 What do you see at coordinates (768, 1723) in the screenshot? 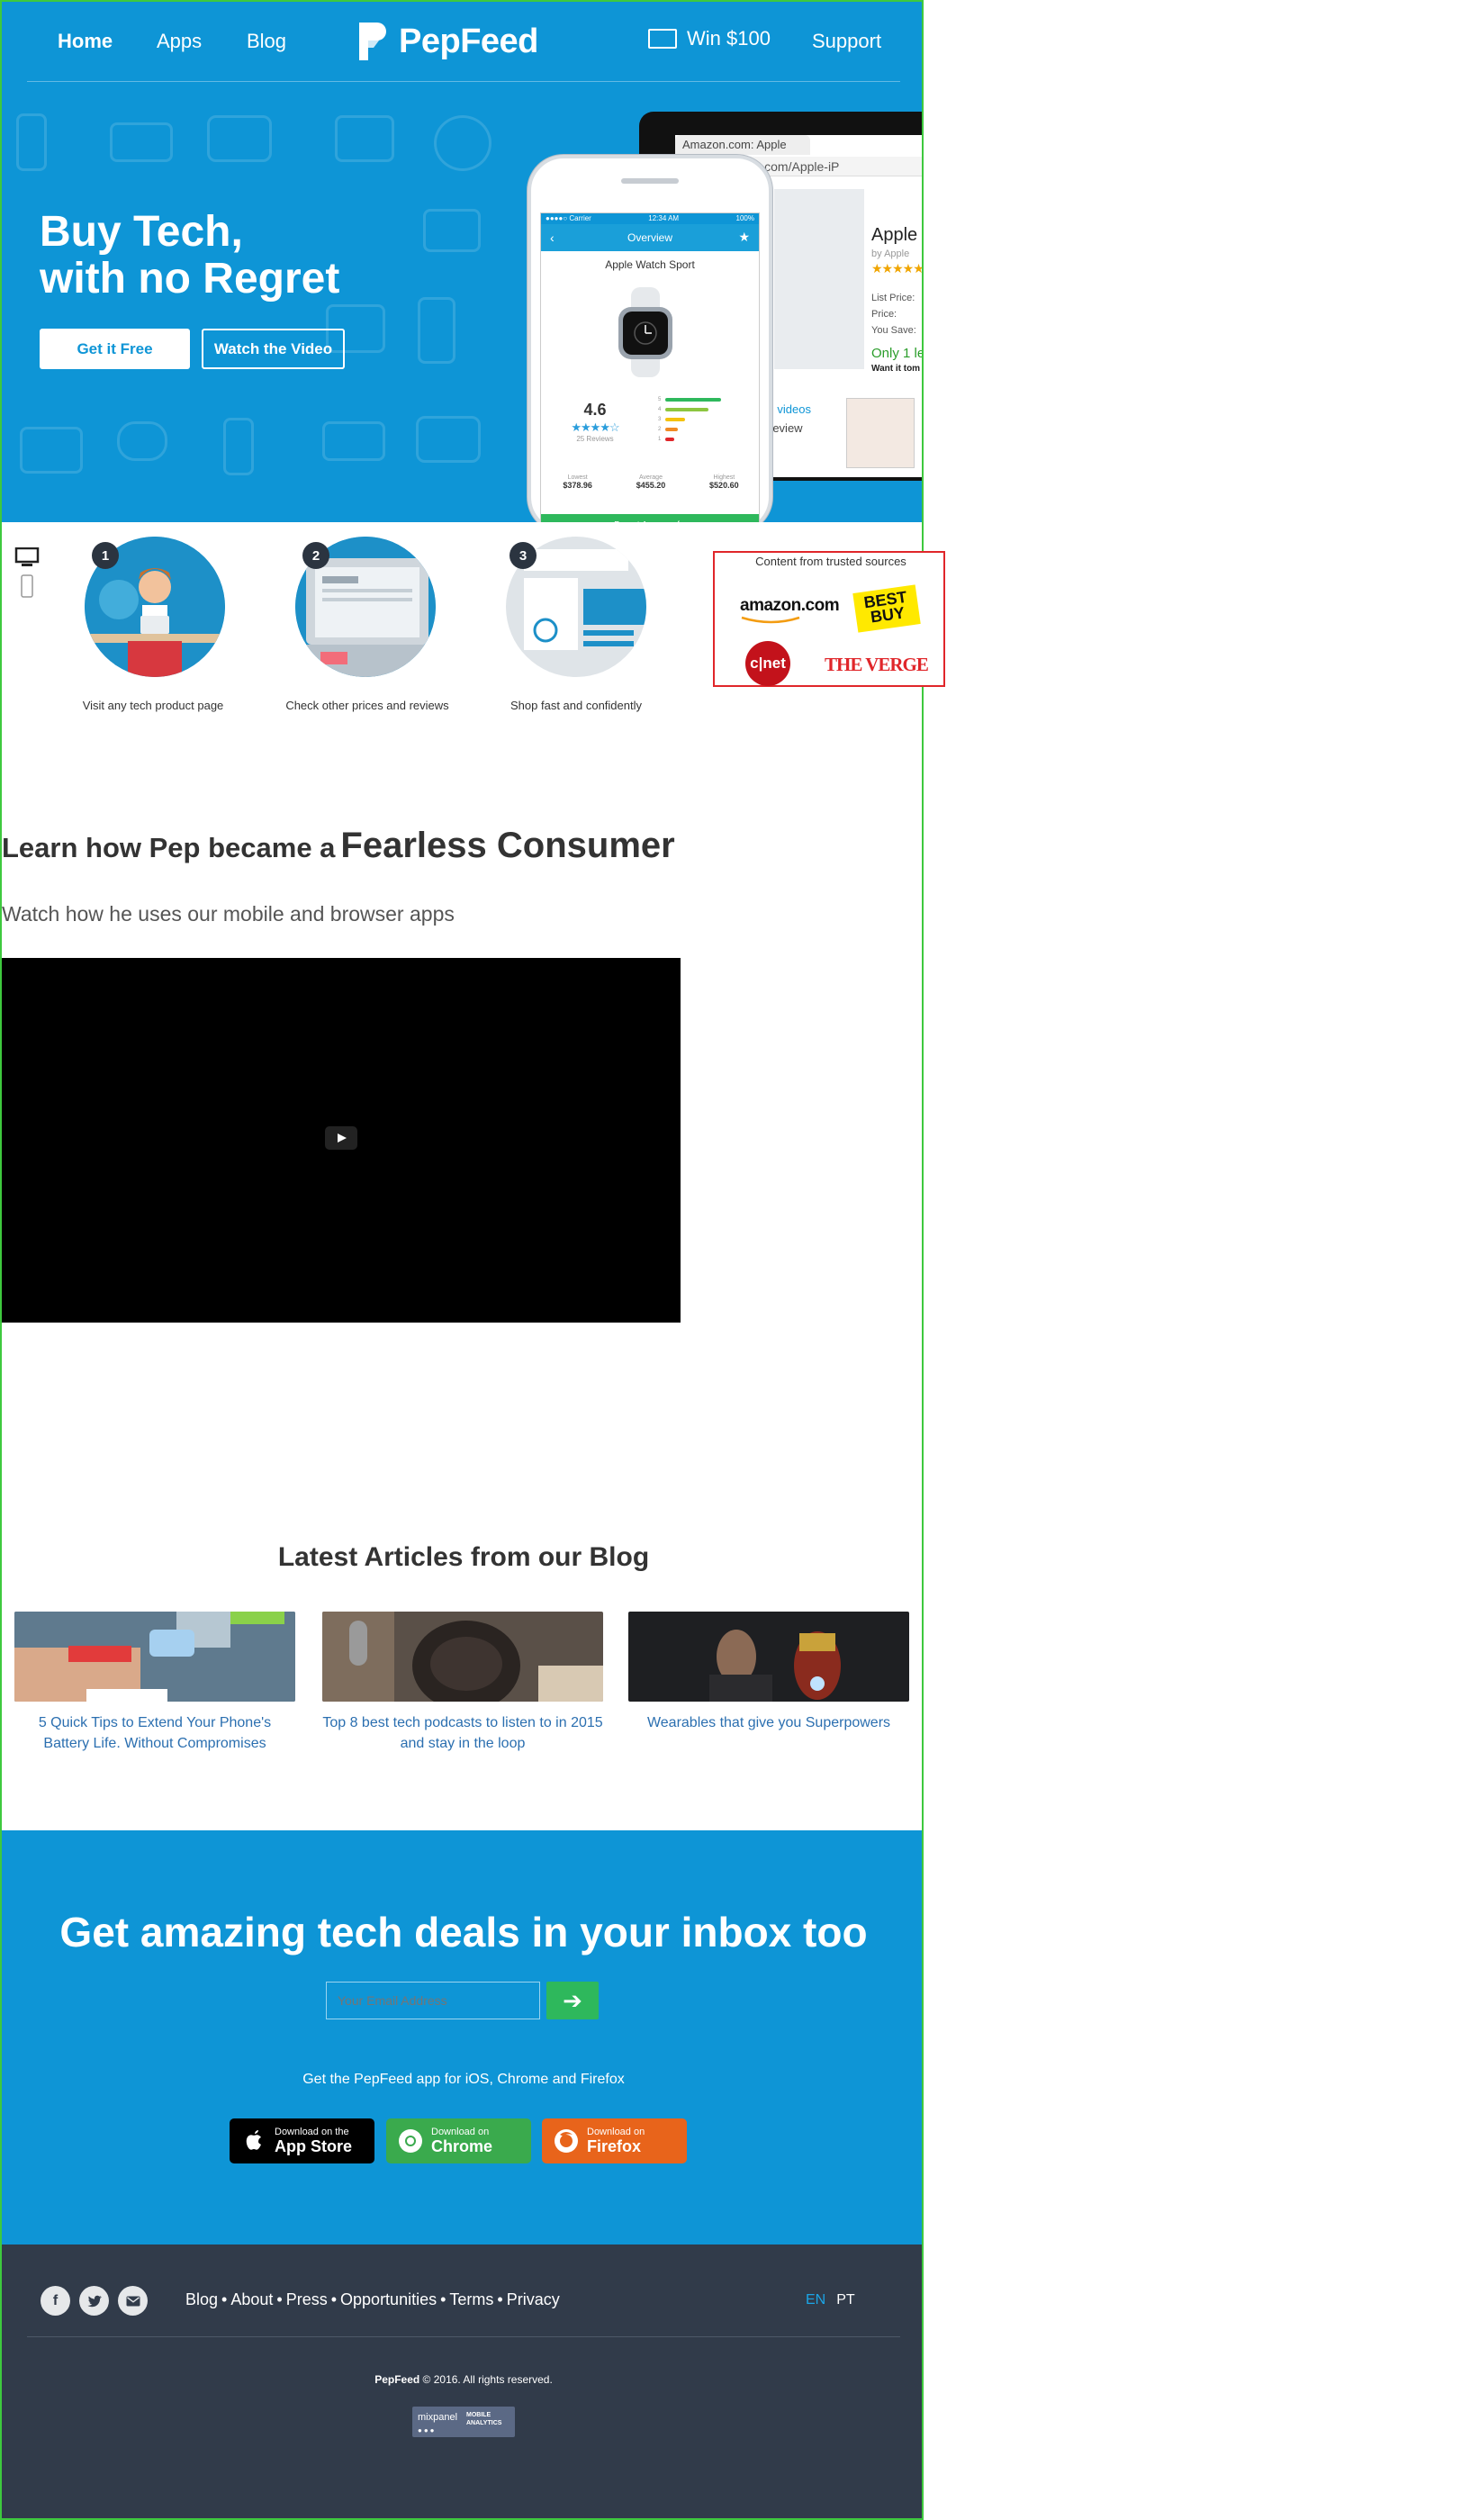
I see `blog-post-3-title: Wearables that give you Superpowers` at bounding box center [768, 1723].